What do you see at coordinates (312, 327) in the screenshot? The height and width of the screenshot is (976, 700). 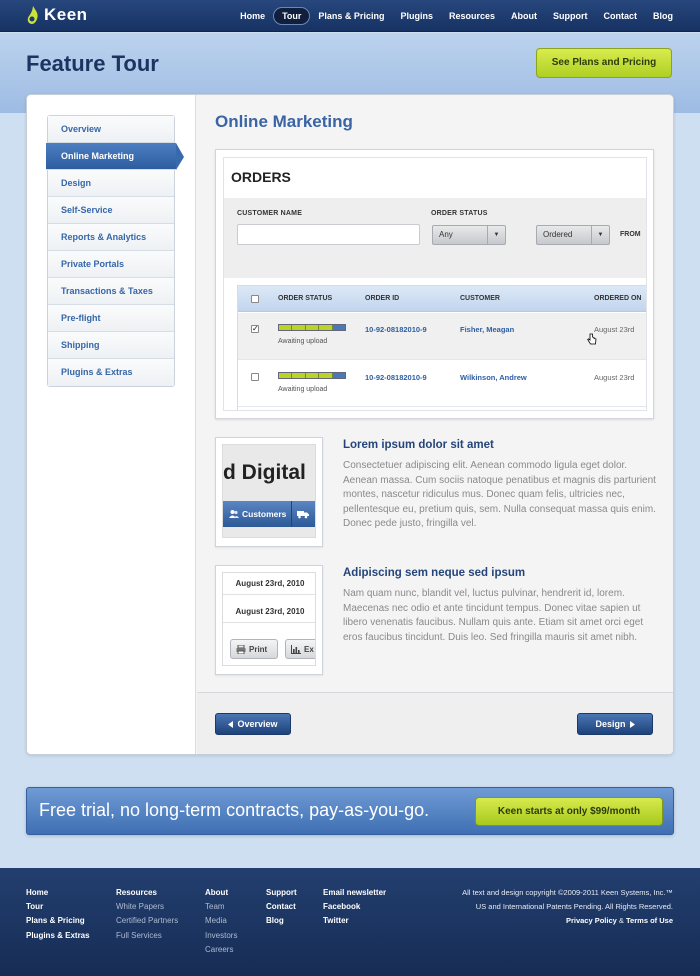 I see `progress-bar` at bounding box center [312, 327].